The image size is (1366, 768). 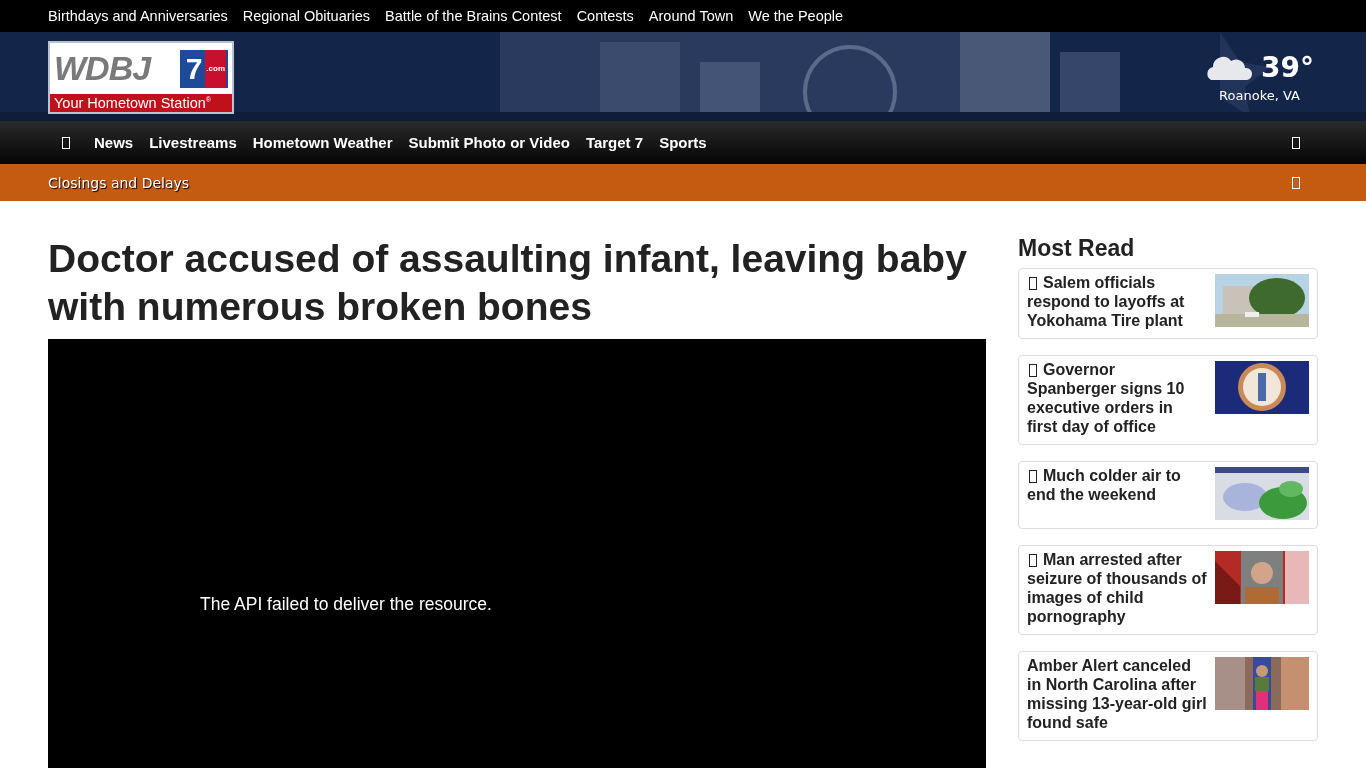 I want to click on story-card: Amber Alert canceled in North Carolina after missing 13-year-old girl found safe, so click(x=1168, y=696).